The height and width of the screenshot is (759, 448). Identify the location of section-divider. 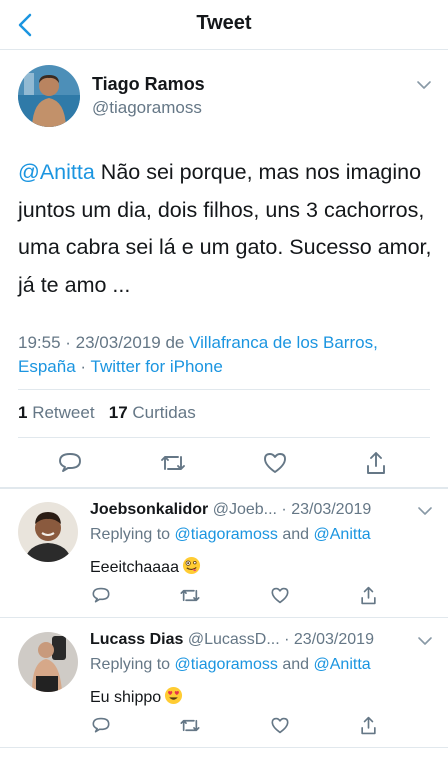
(224, 488).